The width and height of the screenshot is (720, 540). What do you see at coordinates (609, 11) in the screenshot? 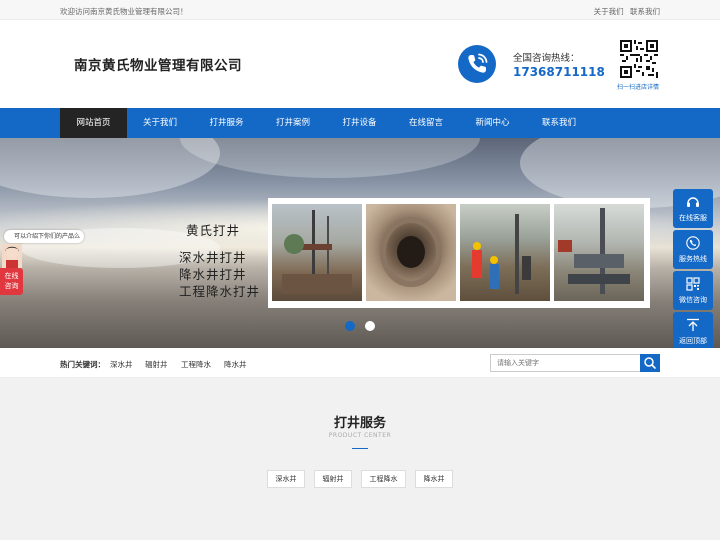
I see `top-link-about: 关于我们` at bounding box center [609, 11].